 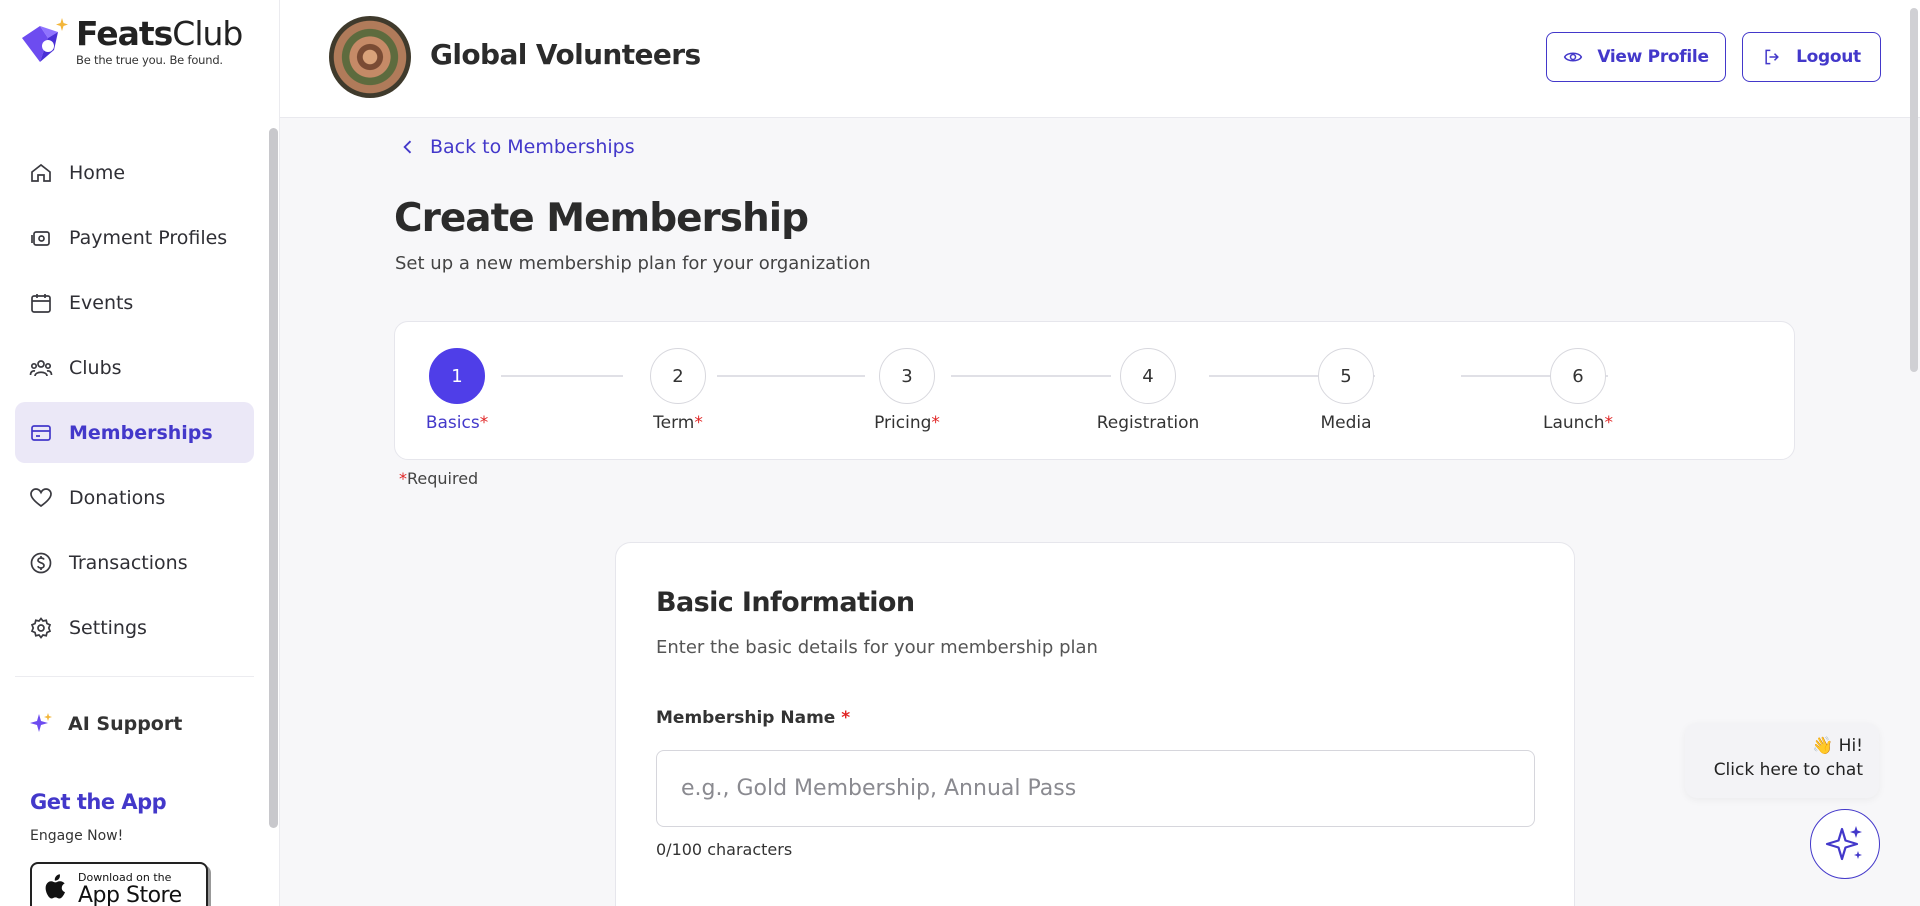 I want to click on brand-tagline: Be the true you. Be found., so click(x=149, y=60).